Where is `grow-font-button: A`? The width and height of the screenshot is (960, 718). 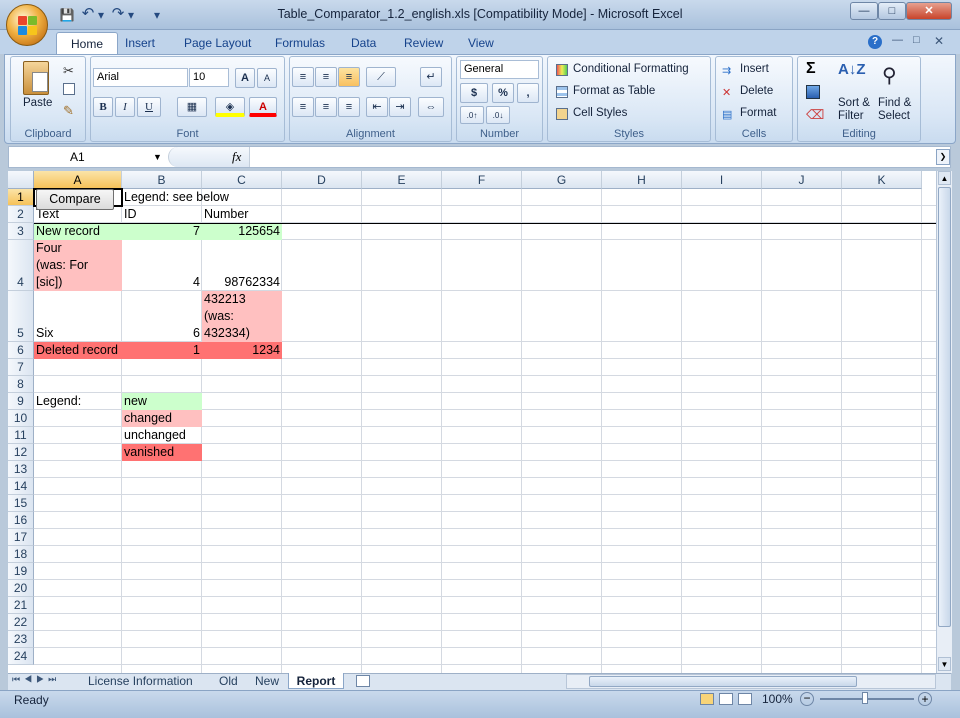
grow-font-button: A is located at coordinates (245, 78).